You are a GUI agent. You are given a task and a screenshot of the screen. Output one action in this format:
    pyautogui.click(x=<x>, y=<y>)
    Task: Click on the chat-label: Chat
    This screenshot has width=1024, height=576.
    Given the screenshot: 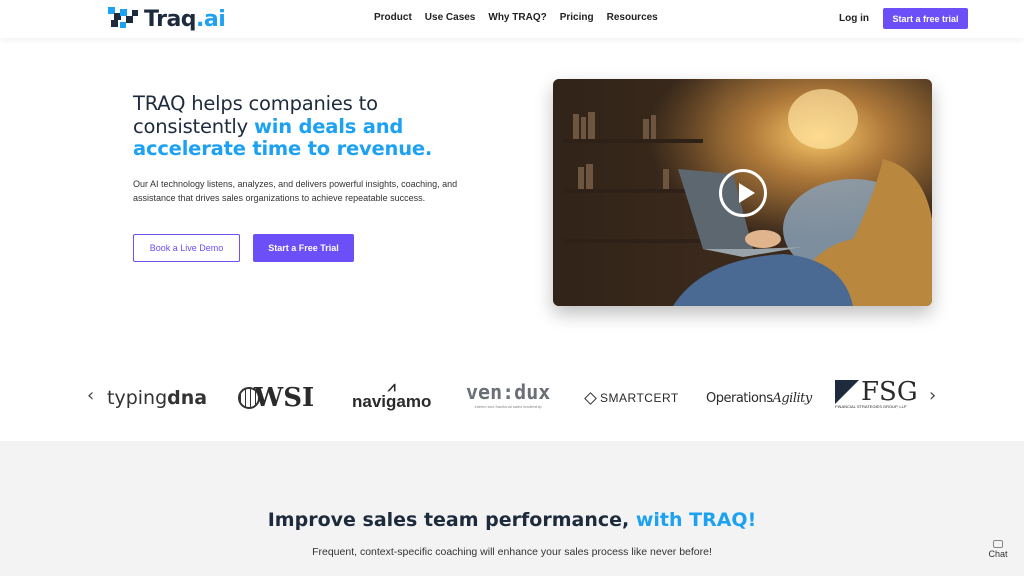 What is the action you would take?
    pyautogui.click(x=998, y=554)
    